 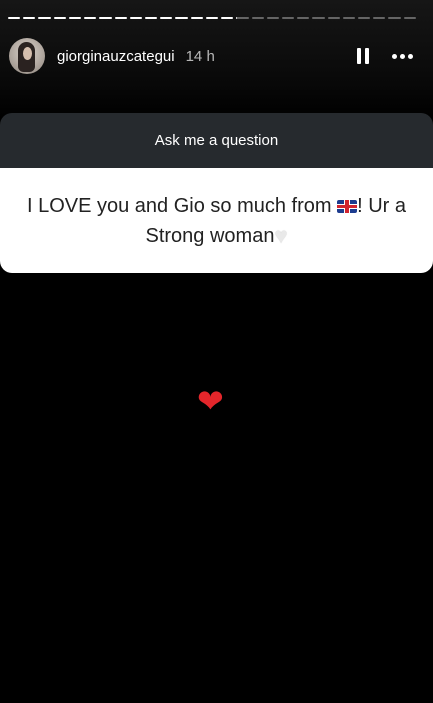 I want to click on more-options-icon, so click(x=394, y=56).